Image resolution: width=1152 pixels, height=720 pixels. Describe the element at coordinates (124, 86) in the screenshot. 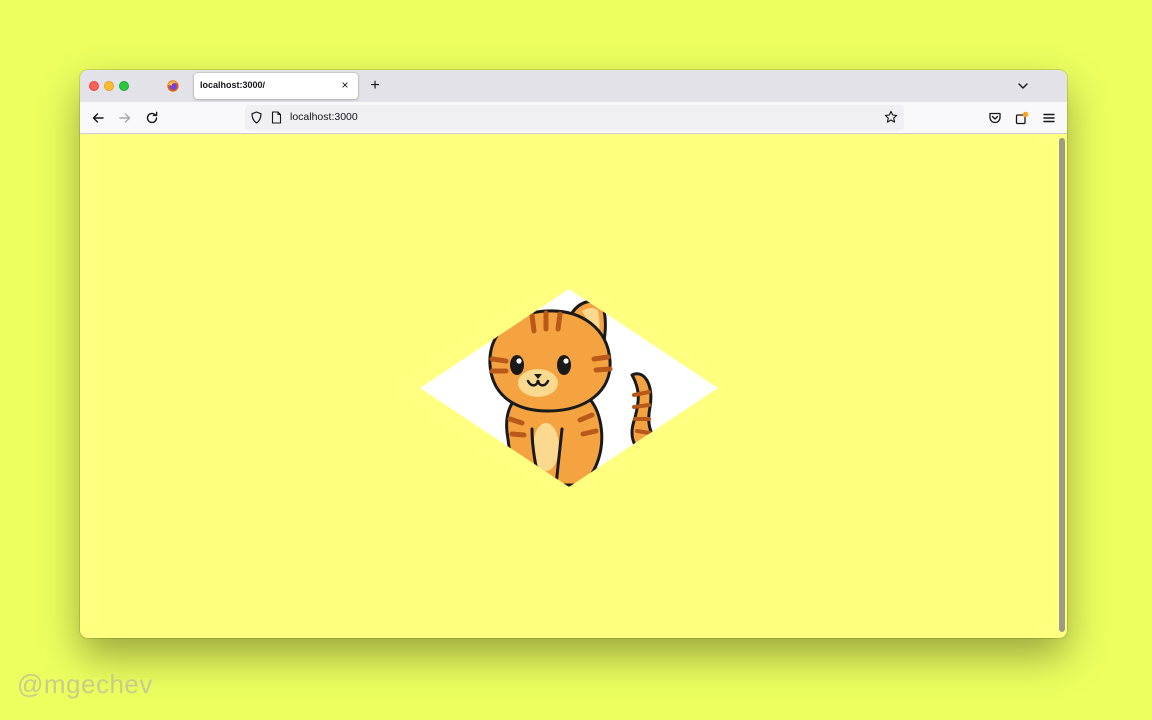

I see `zoom-window-button` at that location.